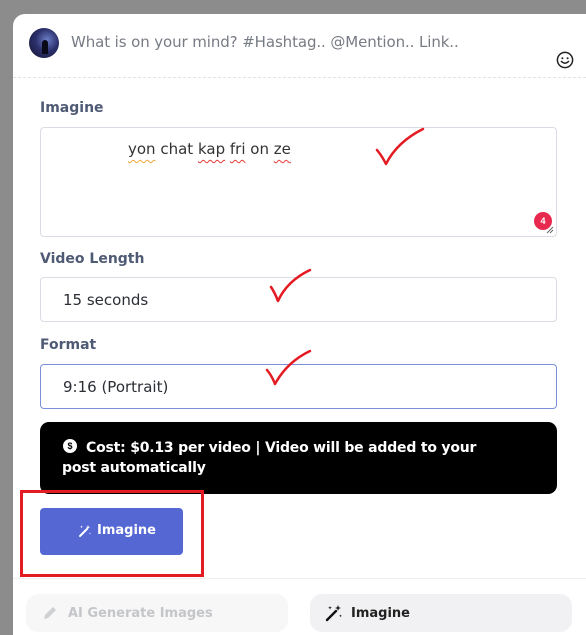  Describe the element at coordinates (237, 149) in the screenshot. I see `prompt-word: fri` at that location.